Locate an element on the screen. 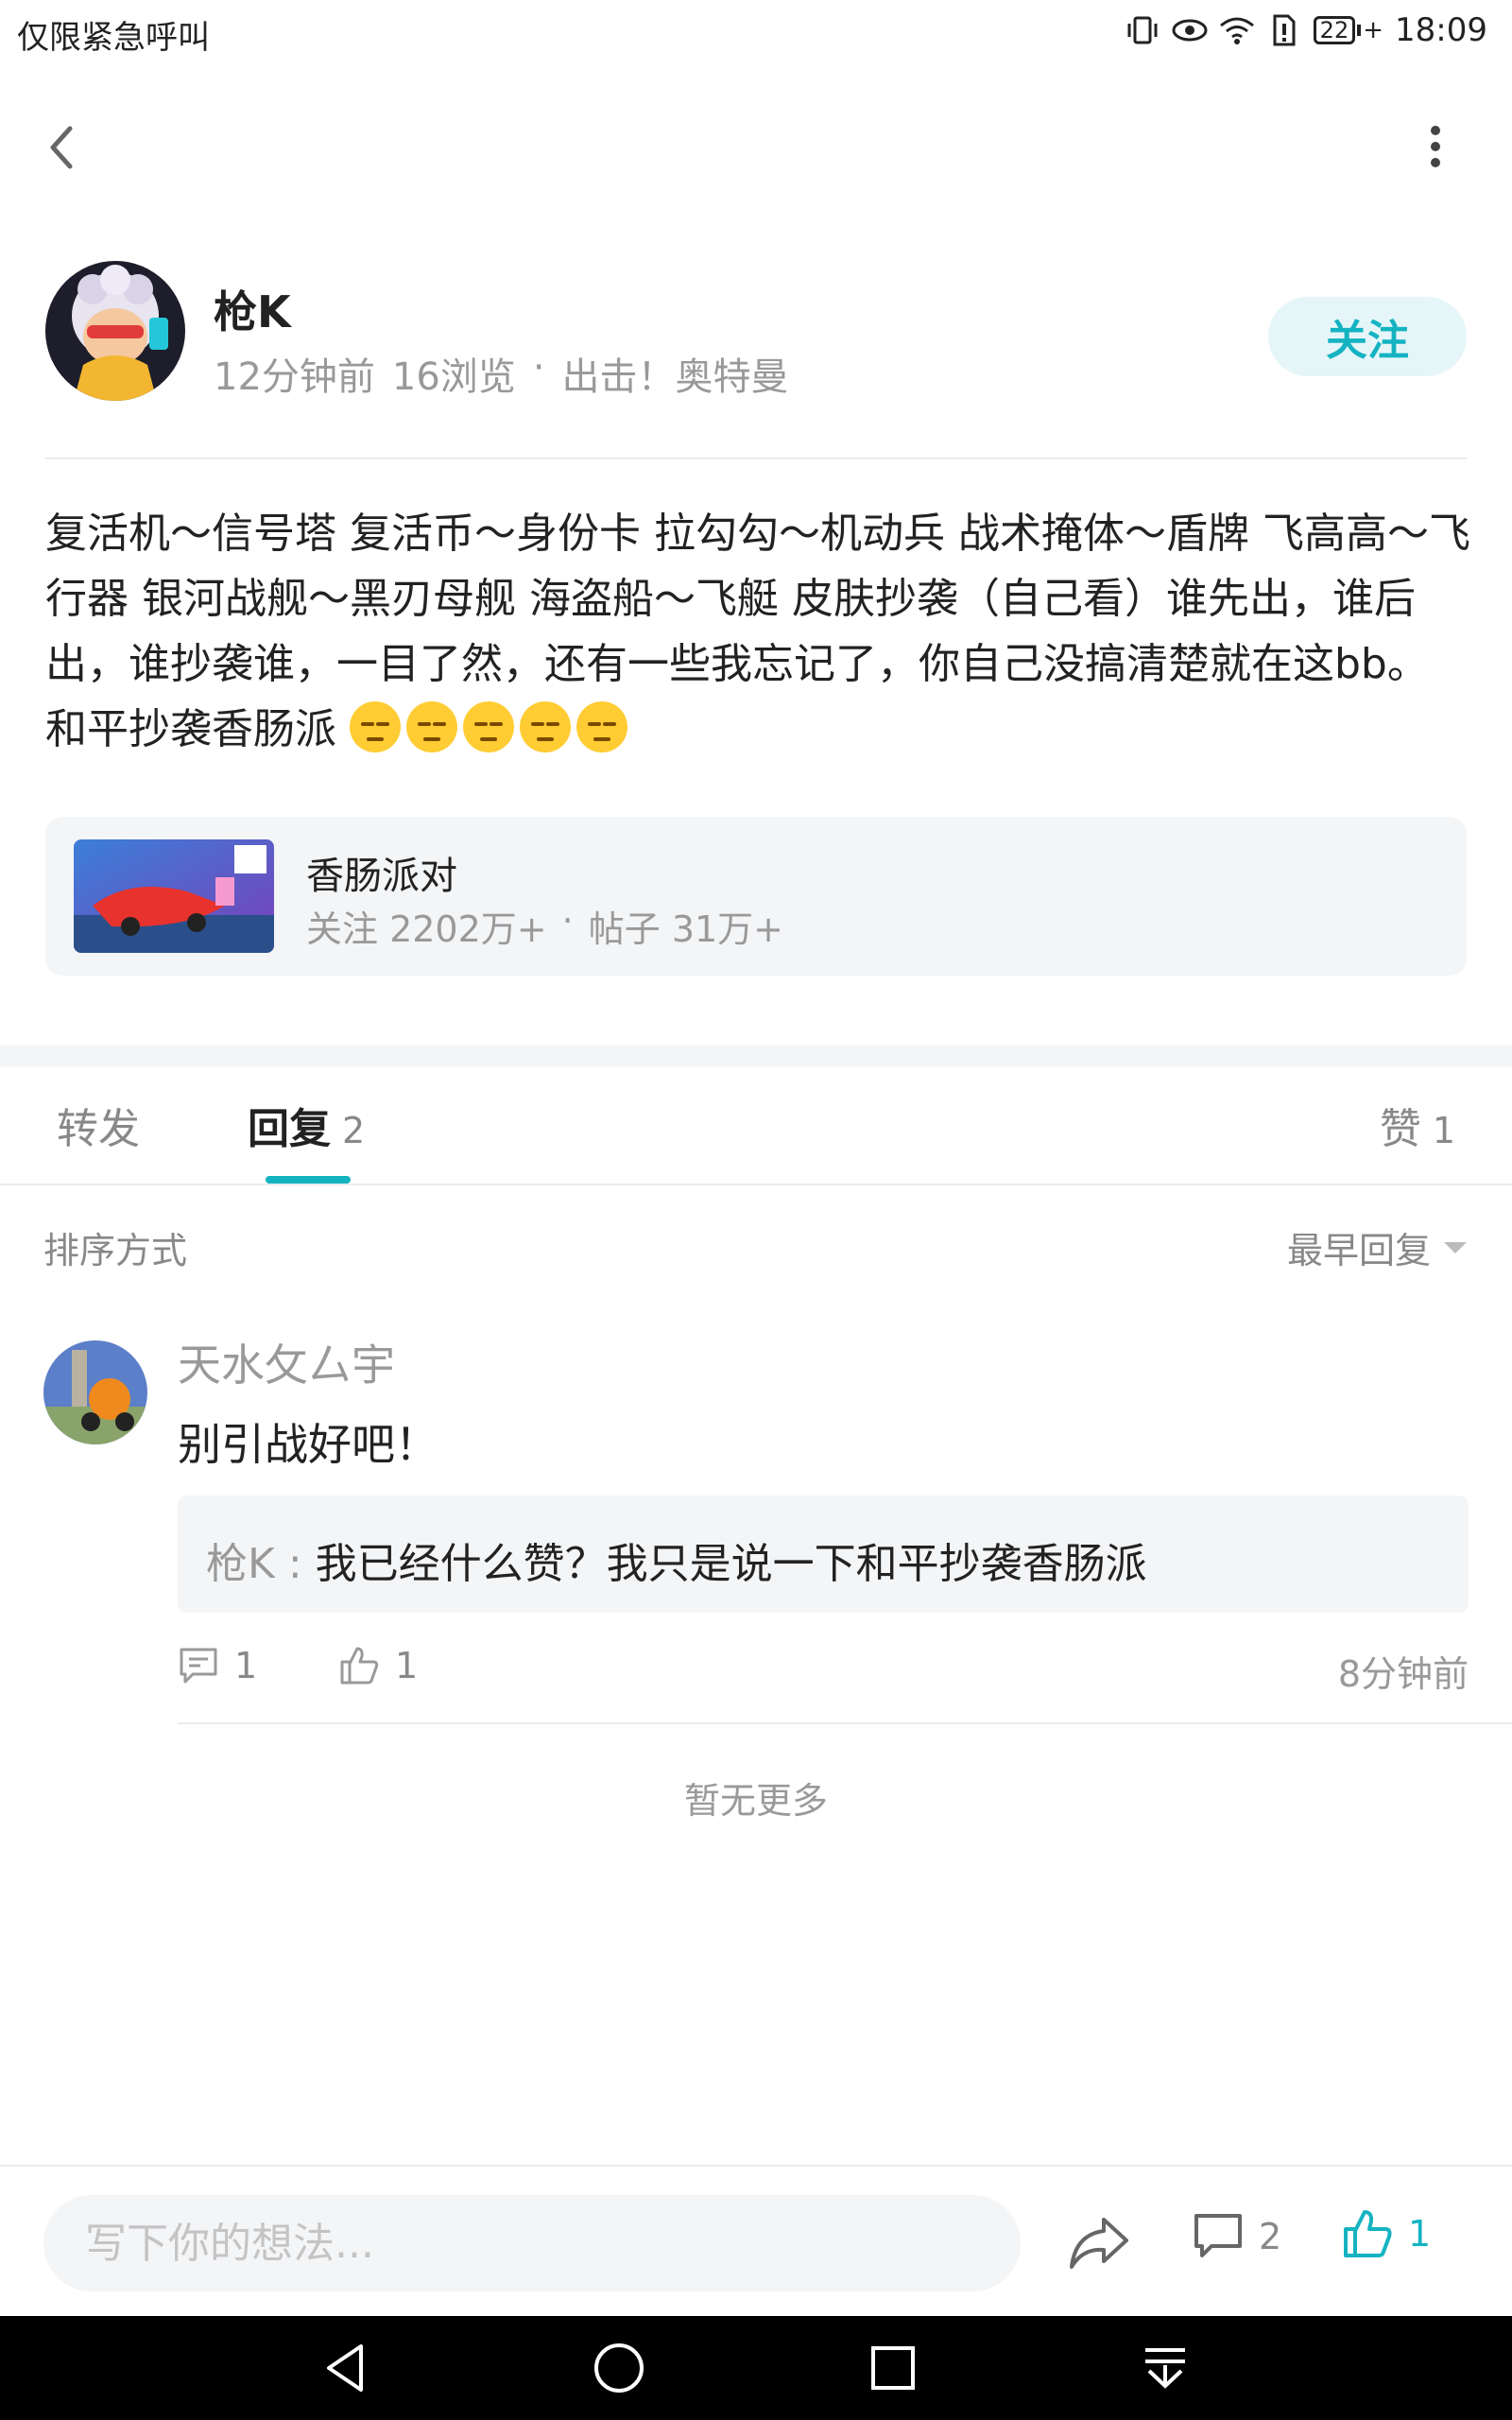 The image size is (1512, 2420). battery-icon: 22 + is located at coordinates (1348, 30).